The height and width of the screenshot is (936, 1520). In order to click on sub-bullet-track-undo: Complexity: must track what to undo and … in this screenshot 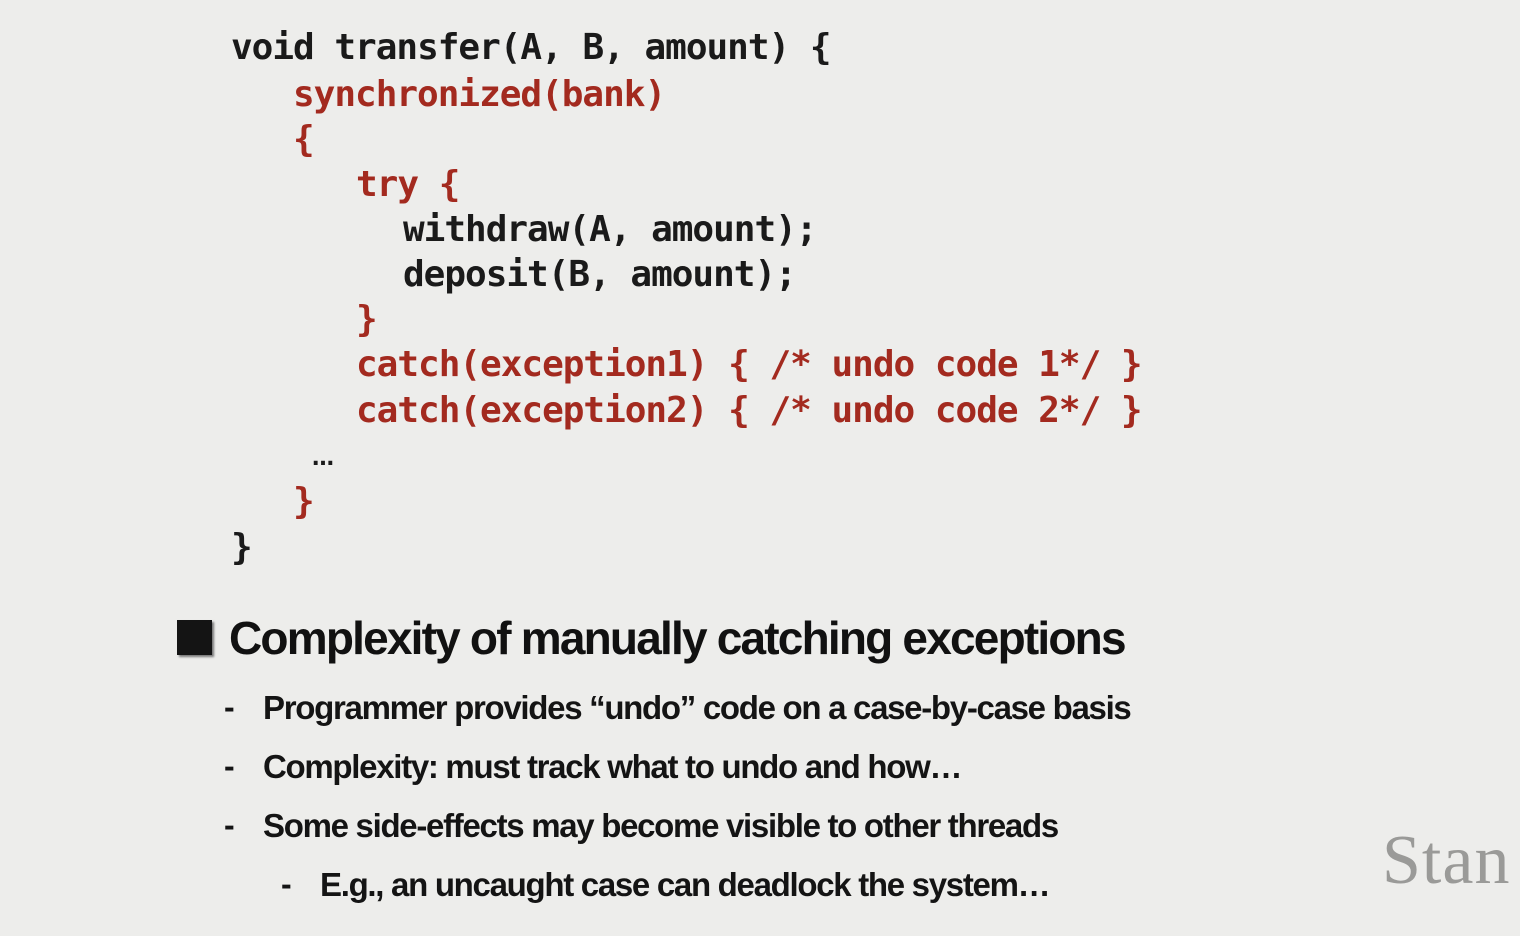, I will do `click(612, 766)`.